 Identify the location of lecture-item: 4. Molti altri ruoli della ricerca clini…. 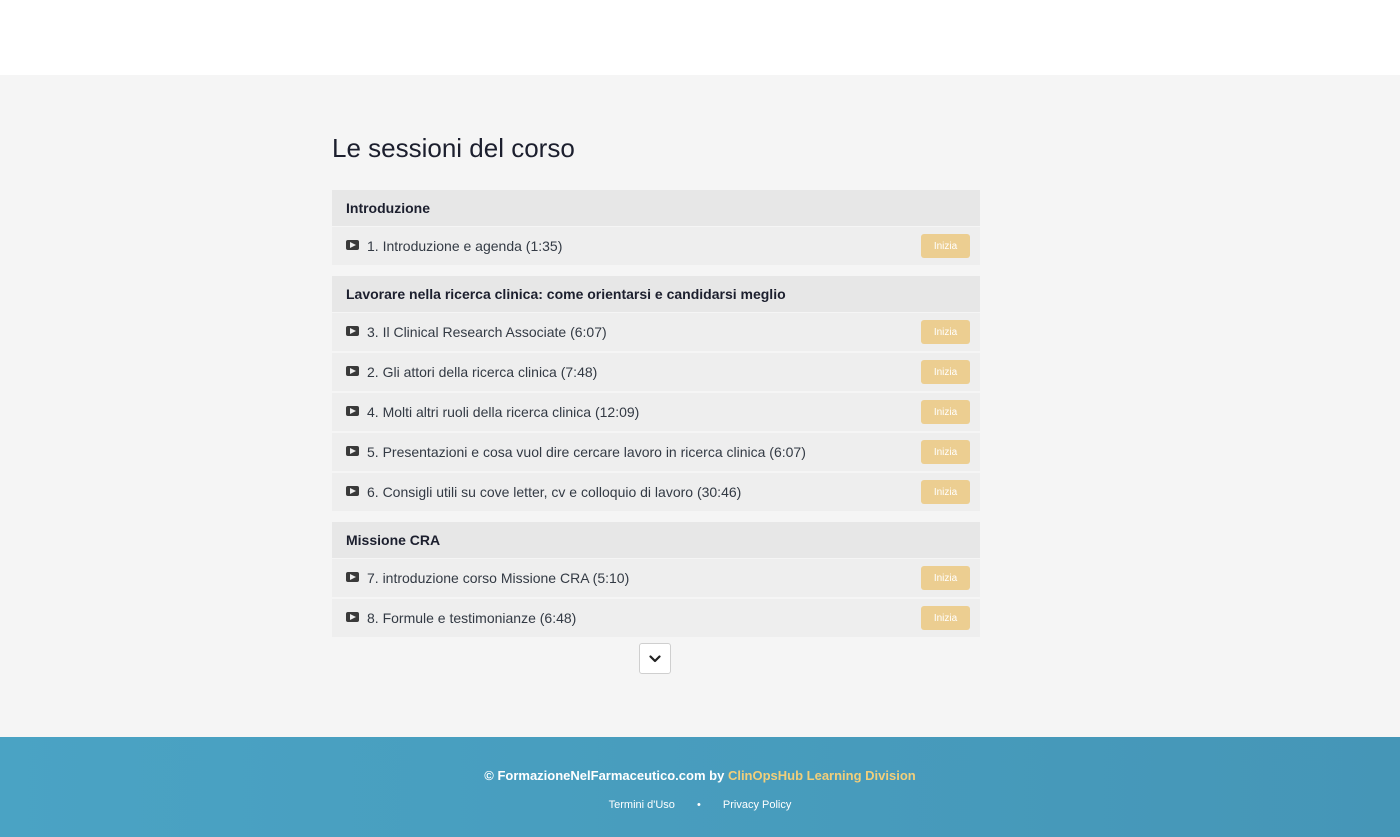
(656, 413).